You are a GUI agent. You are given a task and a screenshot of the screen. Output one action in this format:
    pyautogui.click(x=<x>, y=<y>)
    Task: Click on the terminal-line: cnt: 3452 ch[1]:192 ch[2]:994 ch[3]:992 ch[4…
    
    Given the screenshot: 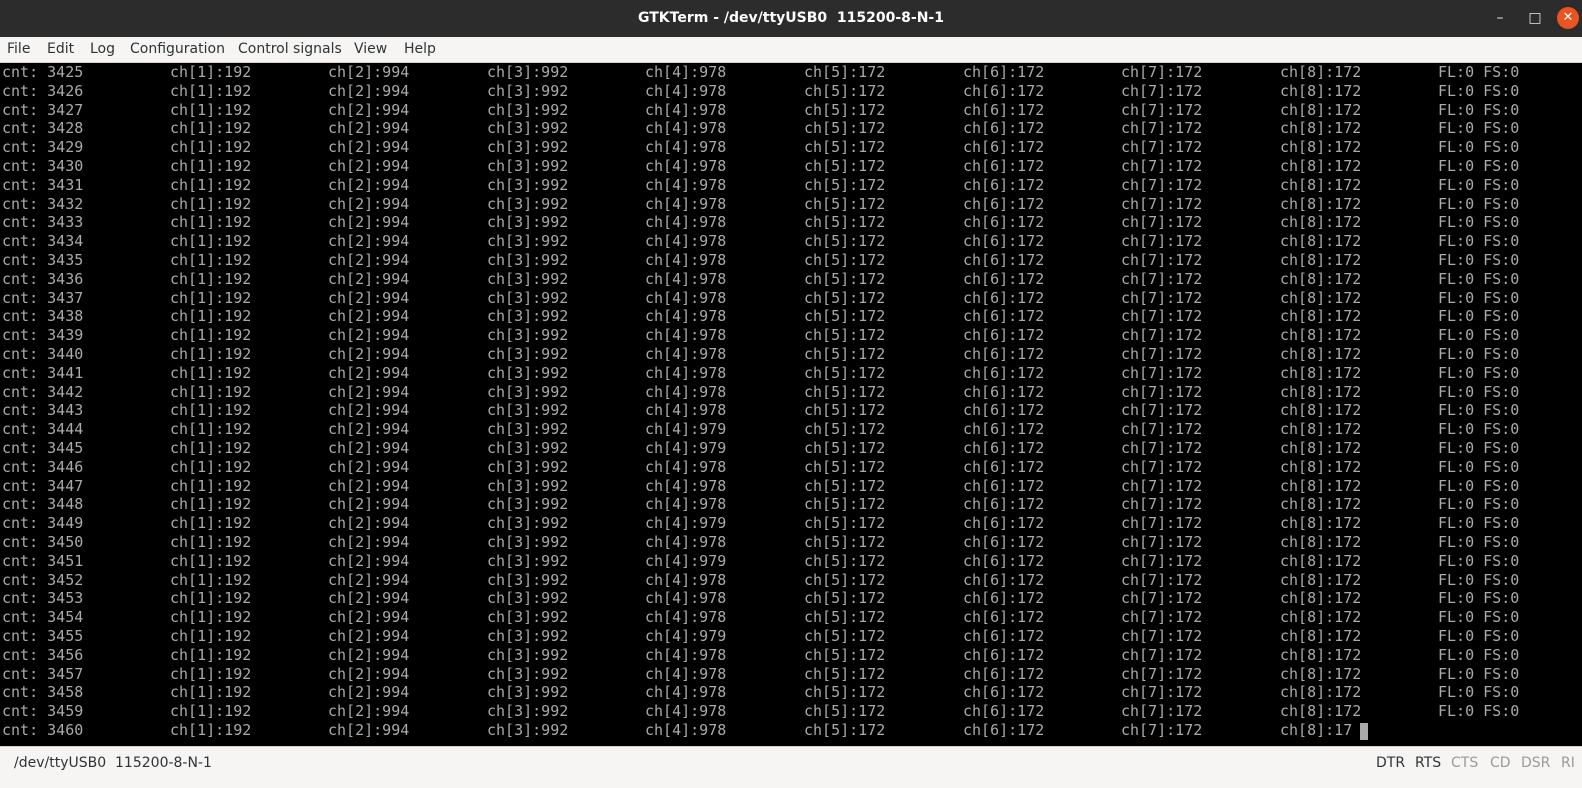 What is the action you would take?
    pyautogui.click(x=792, y=580)
    